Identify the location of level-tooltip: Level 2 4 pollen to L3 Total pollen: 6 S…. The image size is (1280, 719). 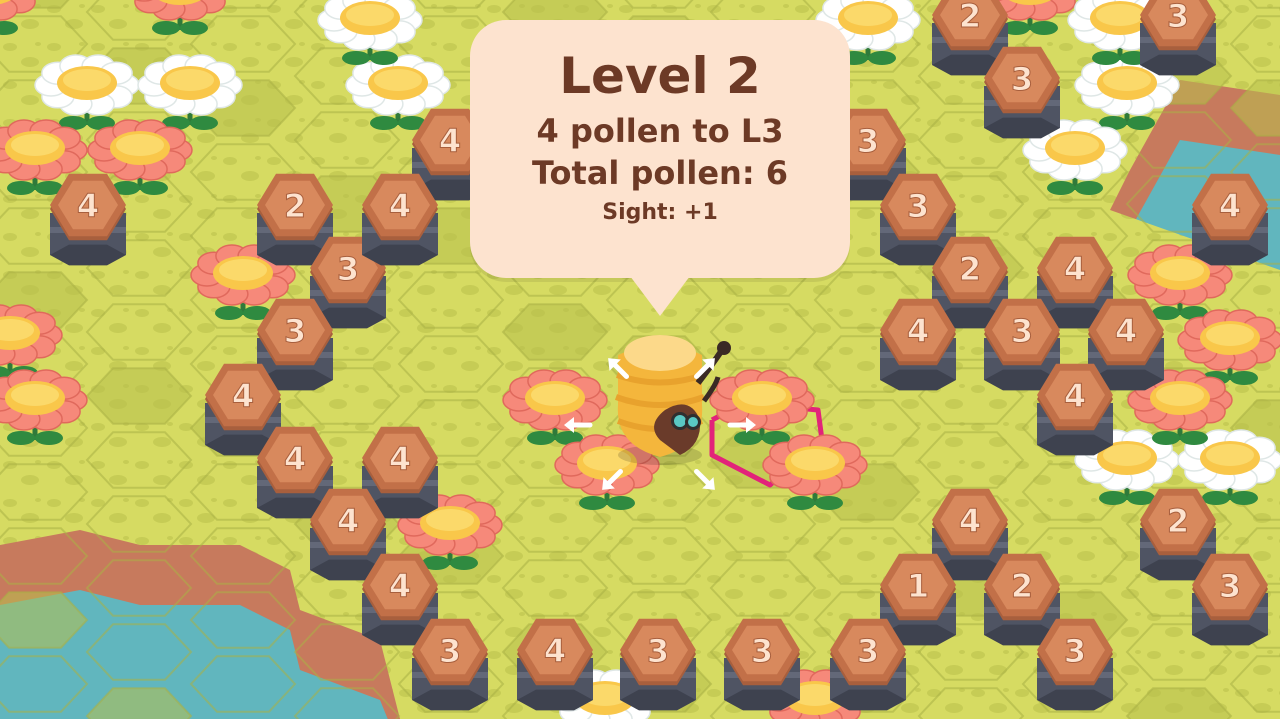
(660, 168).